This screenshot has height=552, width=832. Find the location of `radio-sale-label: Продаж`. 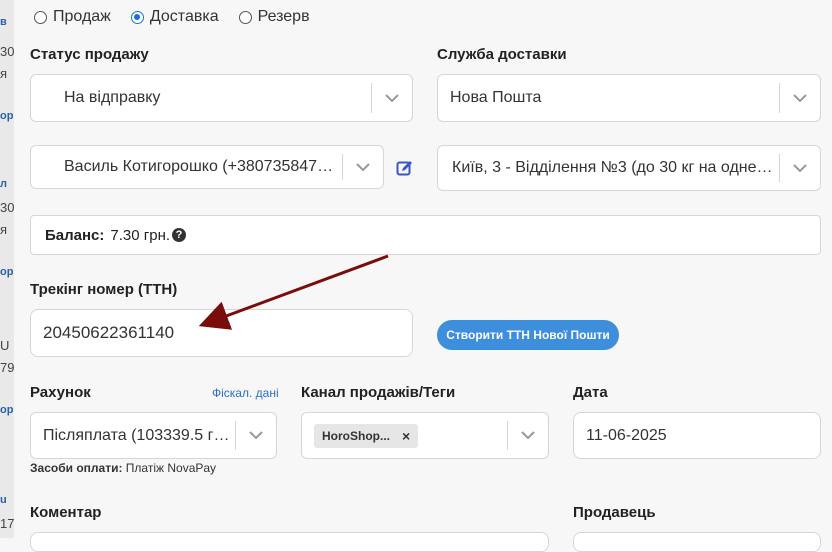

radio-sale-label: Продаж is located at coordinates (82, 16).